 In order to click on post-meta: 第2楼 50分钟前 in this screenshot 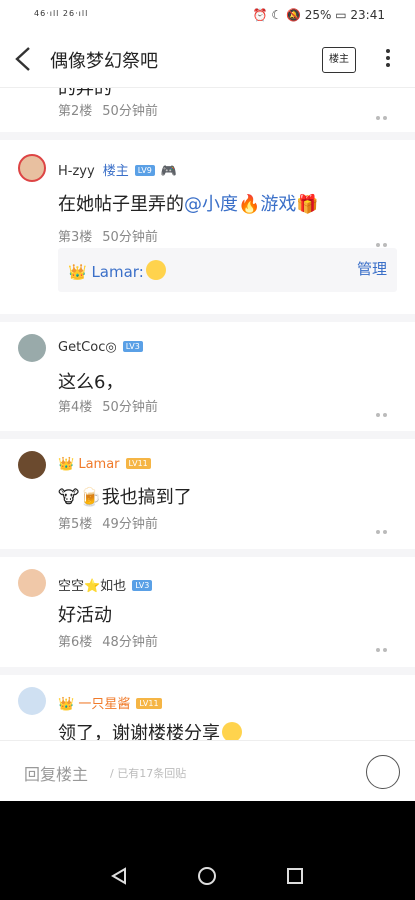, I will do `click(108, 109)`.